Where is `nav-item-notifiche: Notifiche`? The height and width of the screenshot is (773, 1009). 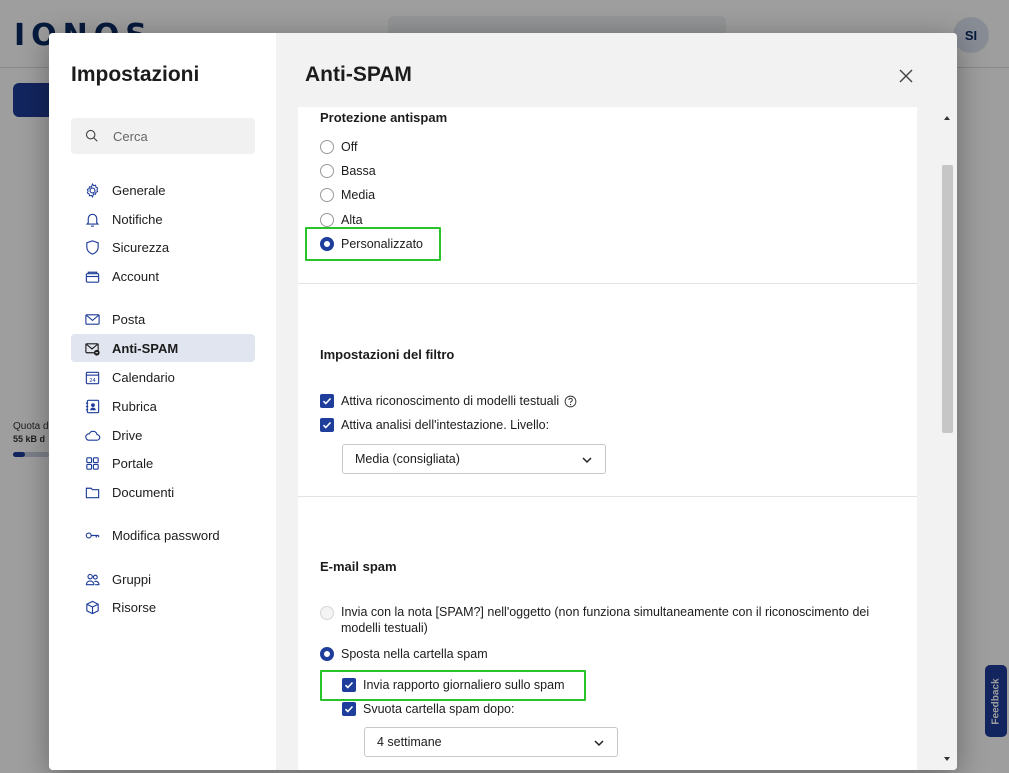 nav-item-notifiche: Notifiche is located at coordinates (163, 219).